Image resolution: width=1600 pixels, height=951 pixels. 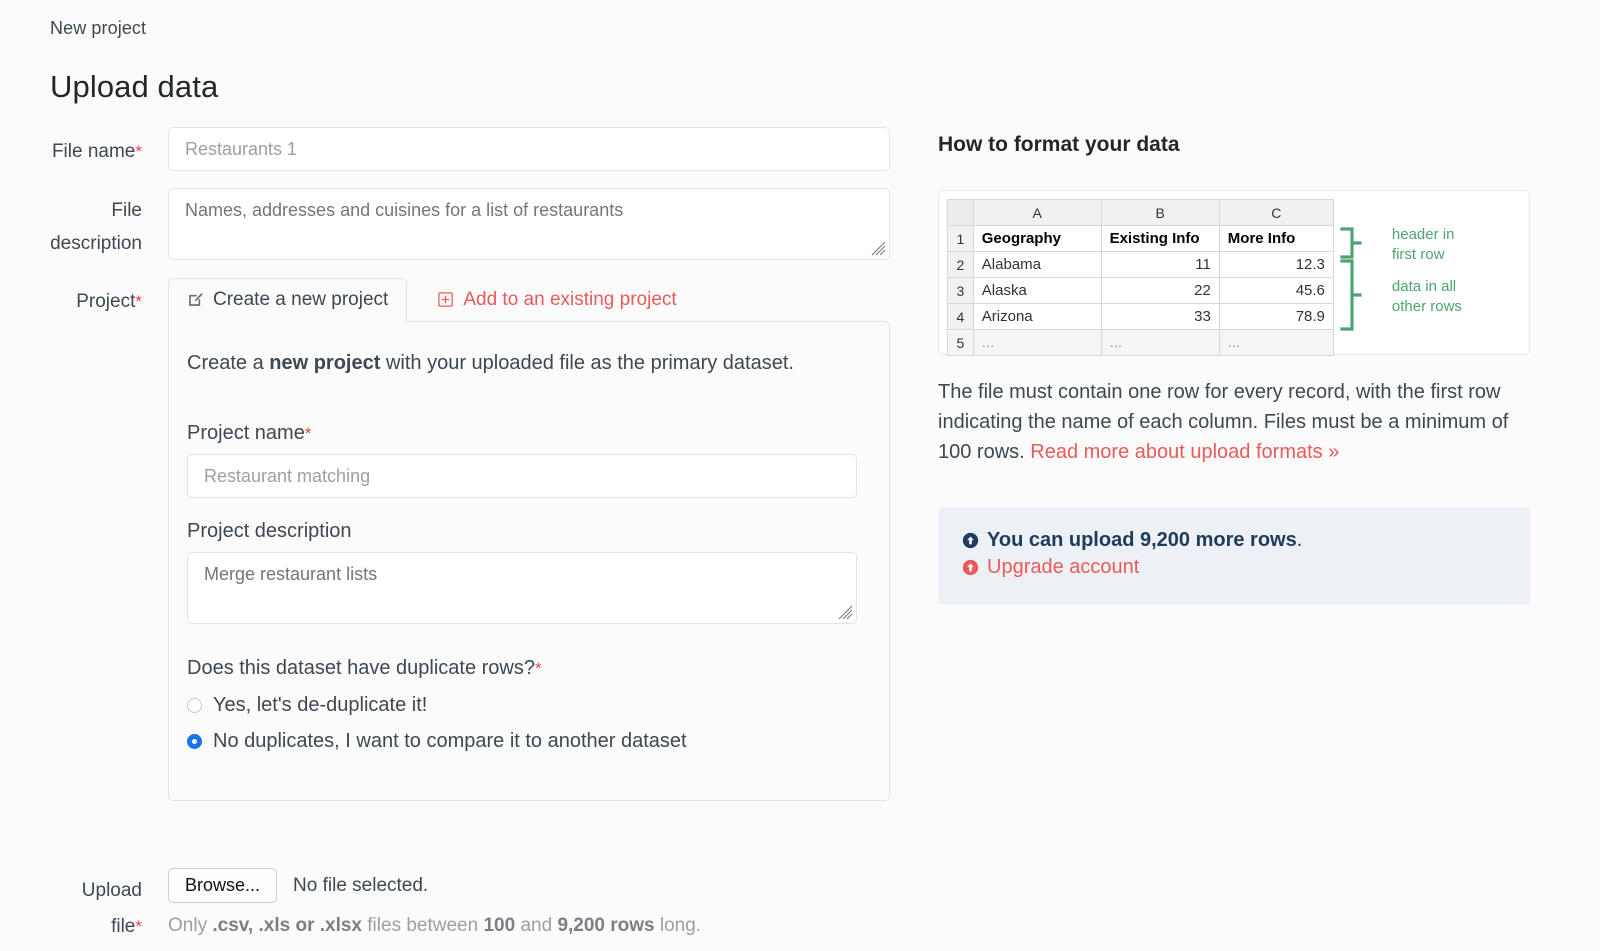 I want to click on file-description-label-line2: description, so click(x=96, y=243).